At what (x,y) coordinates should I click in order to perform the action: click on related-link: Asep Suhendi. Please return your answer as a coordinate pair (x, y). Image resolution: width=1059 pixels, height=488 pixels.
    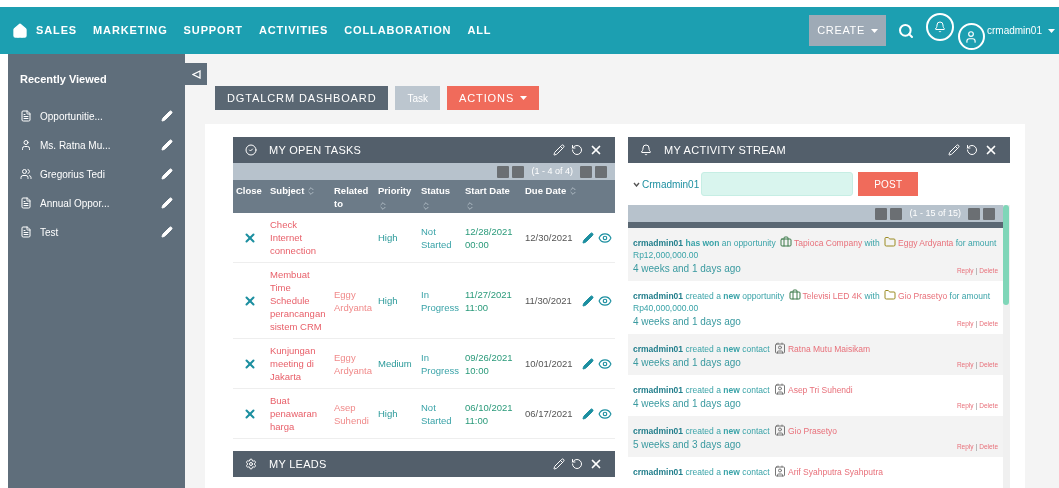
    Looking at the image, I should click on (353, 413).